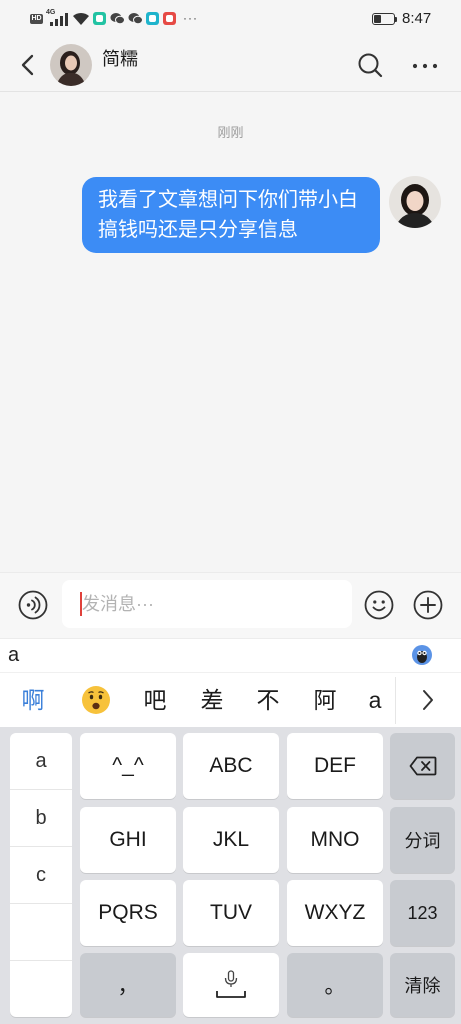 Image resolution: width=461 pixels, height=1024 pixels. What do you see at coordinates (128, 985) in the screenshot?
I see `comma-key: ，` at bounding box center [128, 985].